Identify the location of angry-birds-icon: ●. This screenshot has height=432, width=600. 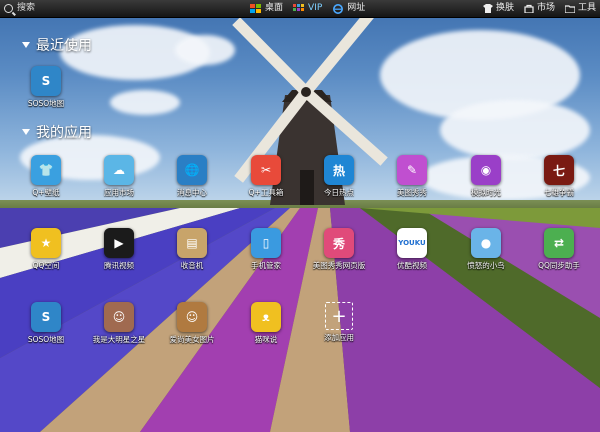
(486, 243).